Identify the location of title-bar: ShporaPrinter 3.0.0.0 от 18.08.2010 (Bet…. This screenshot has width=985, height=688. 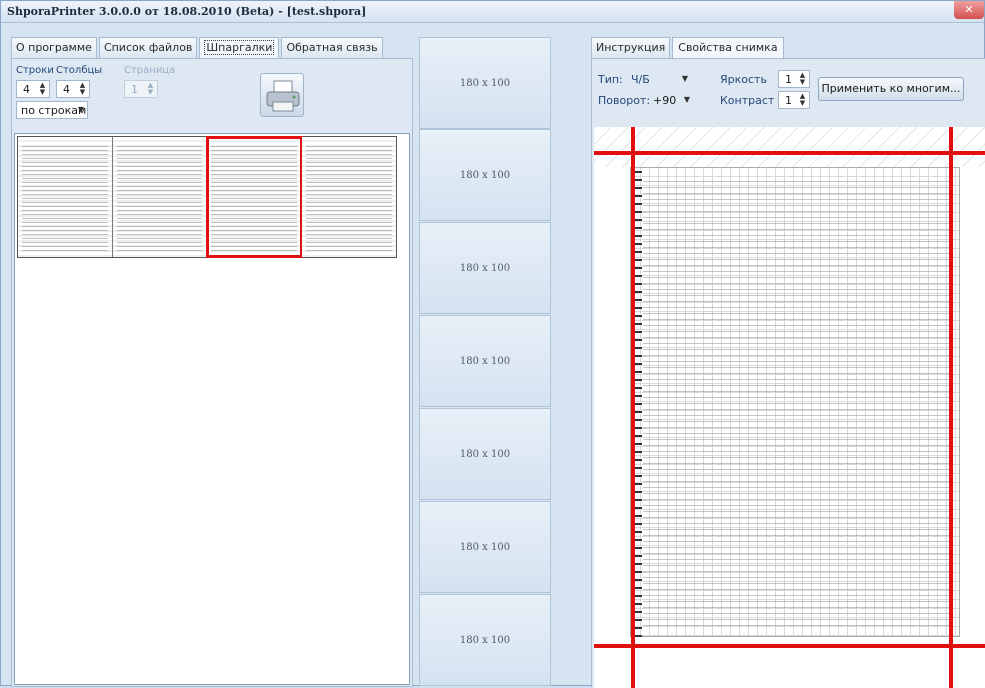
(492, 12).